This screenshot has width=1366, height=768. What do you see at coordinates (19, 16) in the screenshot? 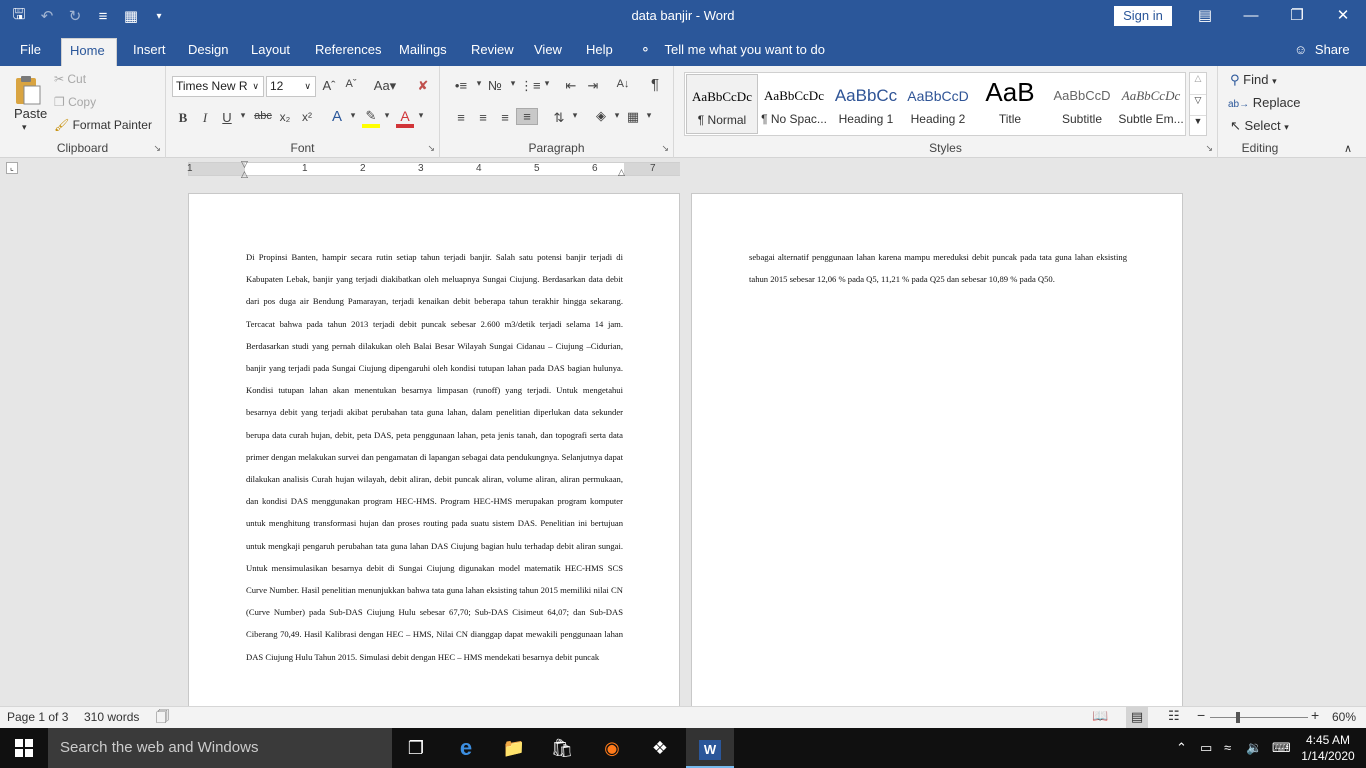
I see `save-icon: 🖫` at bounding box center [19, 16].